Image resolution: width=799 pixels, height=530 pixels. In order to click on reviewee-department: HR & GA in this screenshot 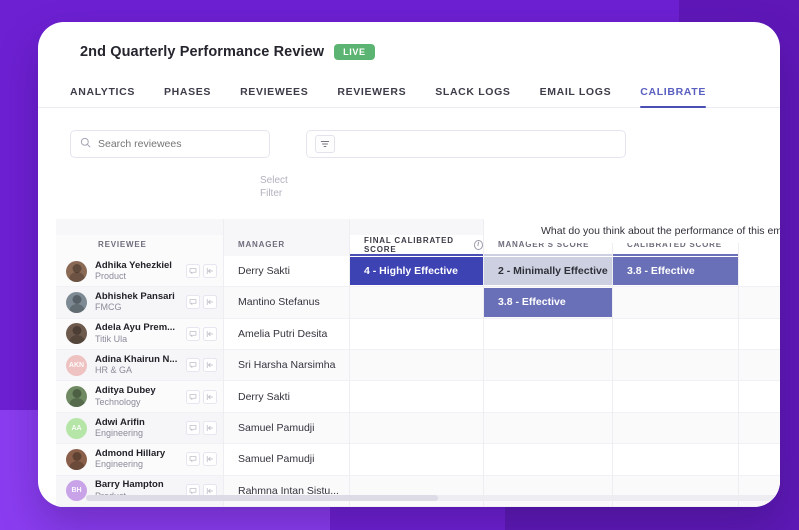, I will do `click(114, 370)`.